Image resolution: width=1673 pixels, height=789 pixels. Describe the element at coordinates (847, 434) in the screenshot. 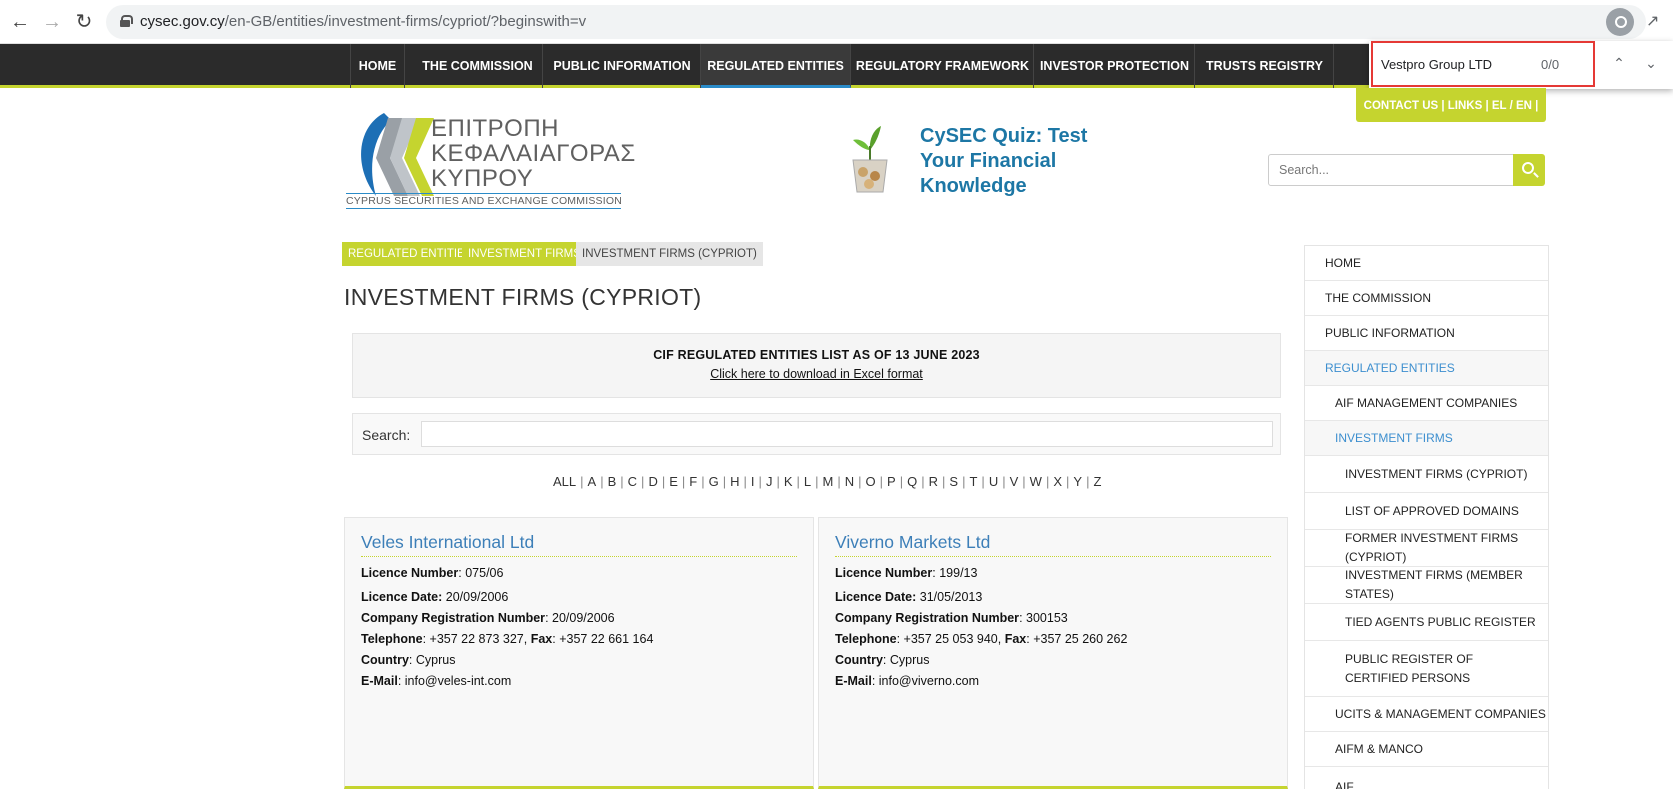

I see `table-search-input` at that location.